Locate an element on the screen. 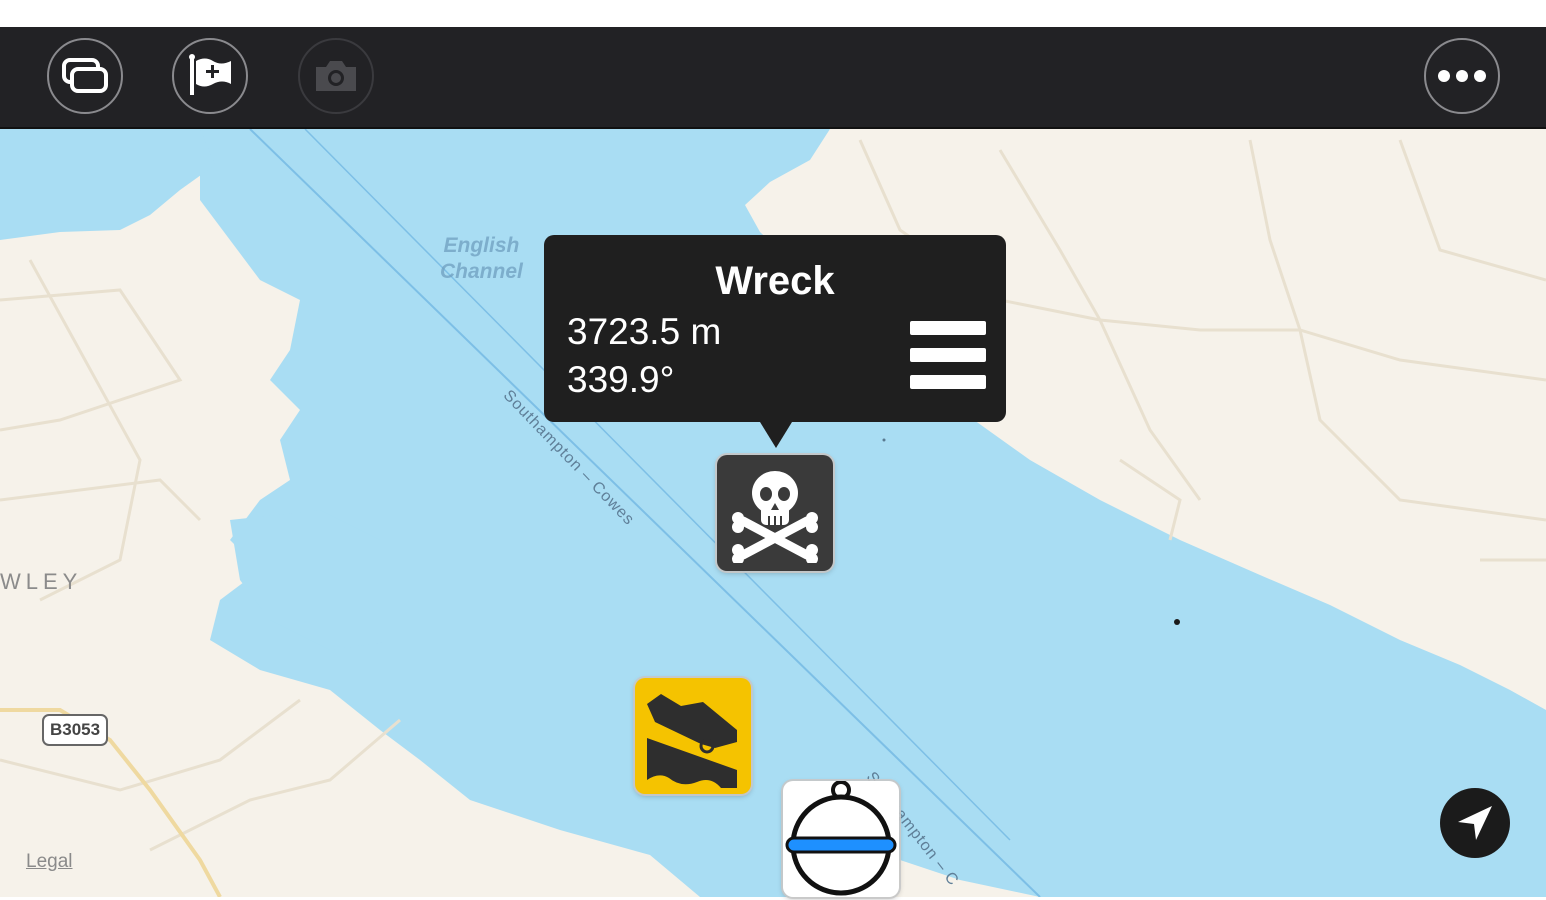 This screenshot has width=1546, height=900. callout-distance: 3723.5 m is located at coordinates (644, 331).